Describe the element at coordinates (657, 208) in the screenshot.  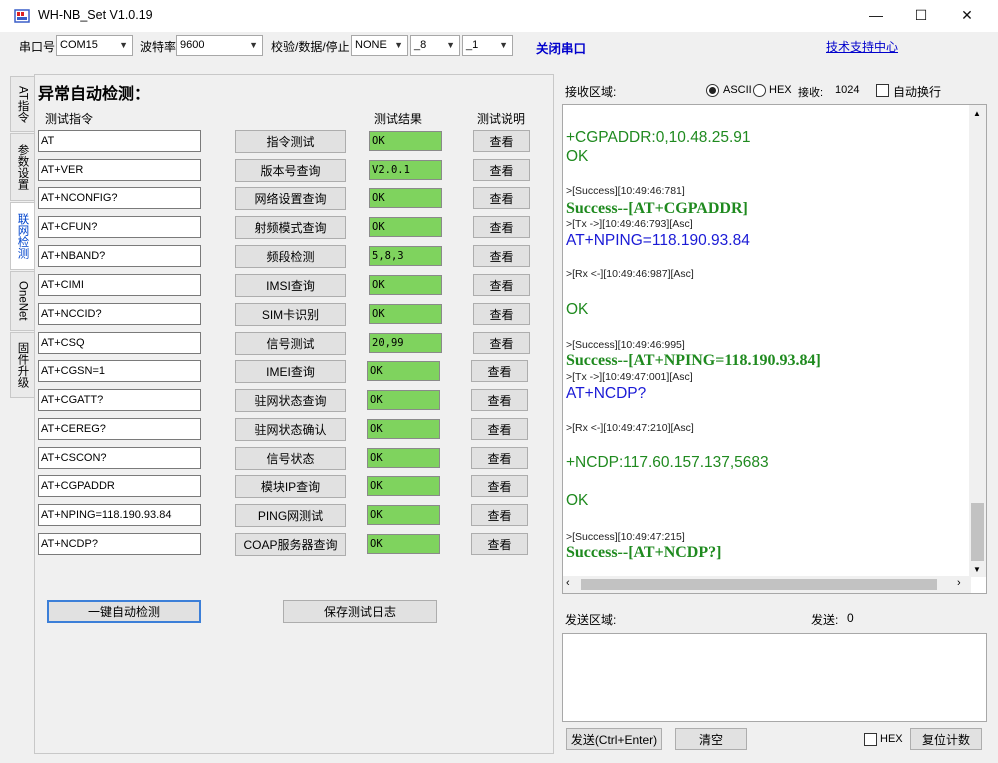
I see `receive-log-line: Success--[AT+CGPADDR]` at that location.